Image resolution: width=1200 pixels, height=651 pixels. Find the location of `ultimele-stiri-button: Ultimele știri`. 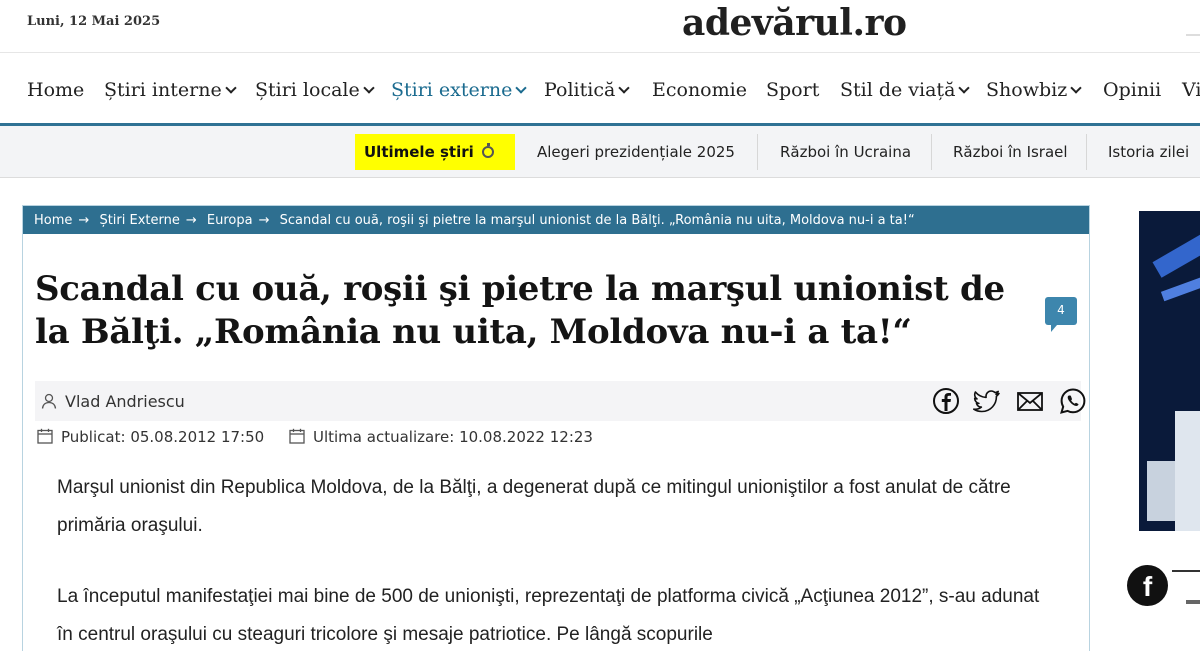

ultimele-stiri-button: Ultimele știri is located at coordinates (435, 152).